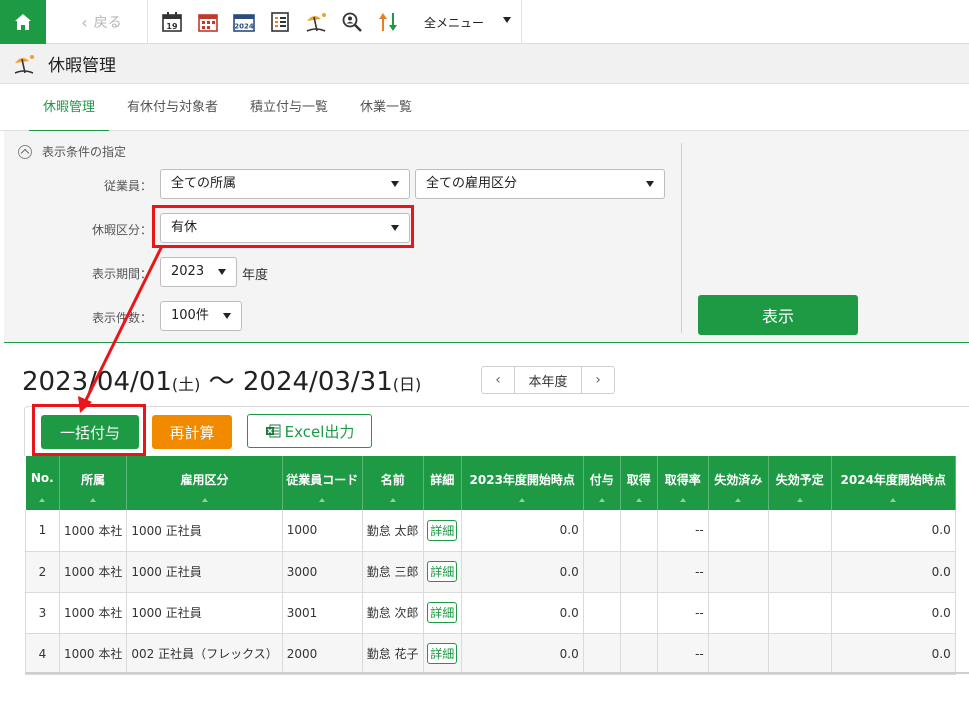 This screenshot has width=969, height=709. I want to click on excel-export-button: Excel出力, so click(309, 431).